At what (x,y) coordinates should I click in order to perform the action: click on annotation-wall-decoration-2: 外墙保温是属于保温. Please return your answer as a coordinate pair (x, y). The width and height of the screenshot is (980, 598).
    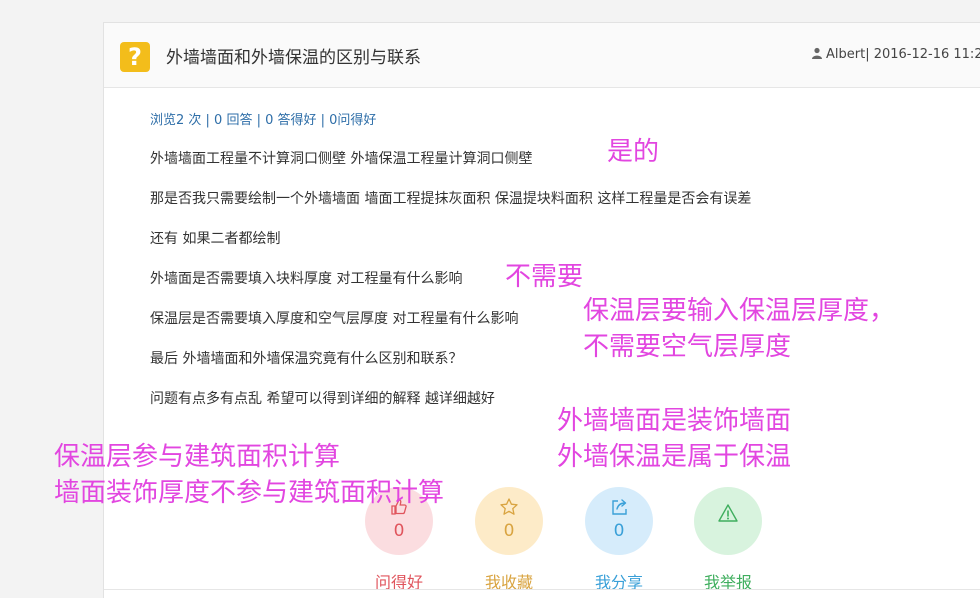
    Looking at the image, I should click on (674, 457).